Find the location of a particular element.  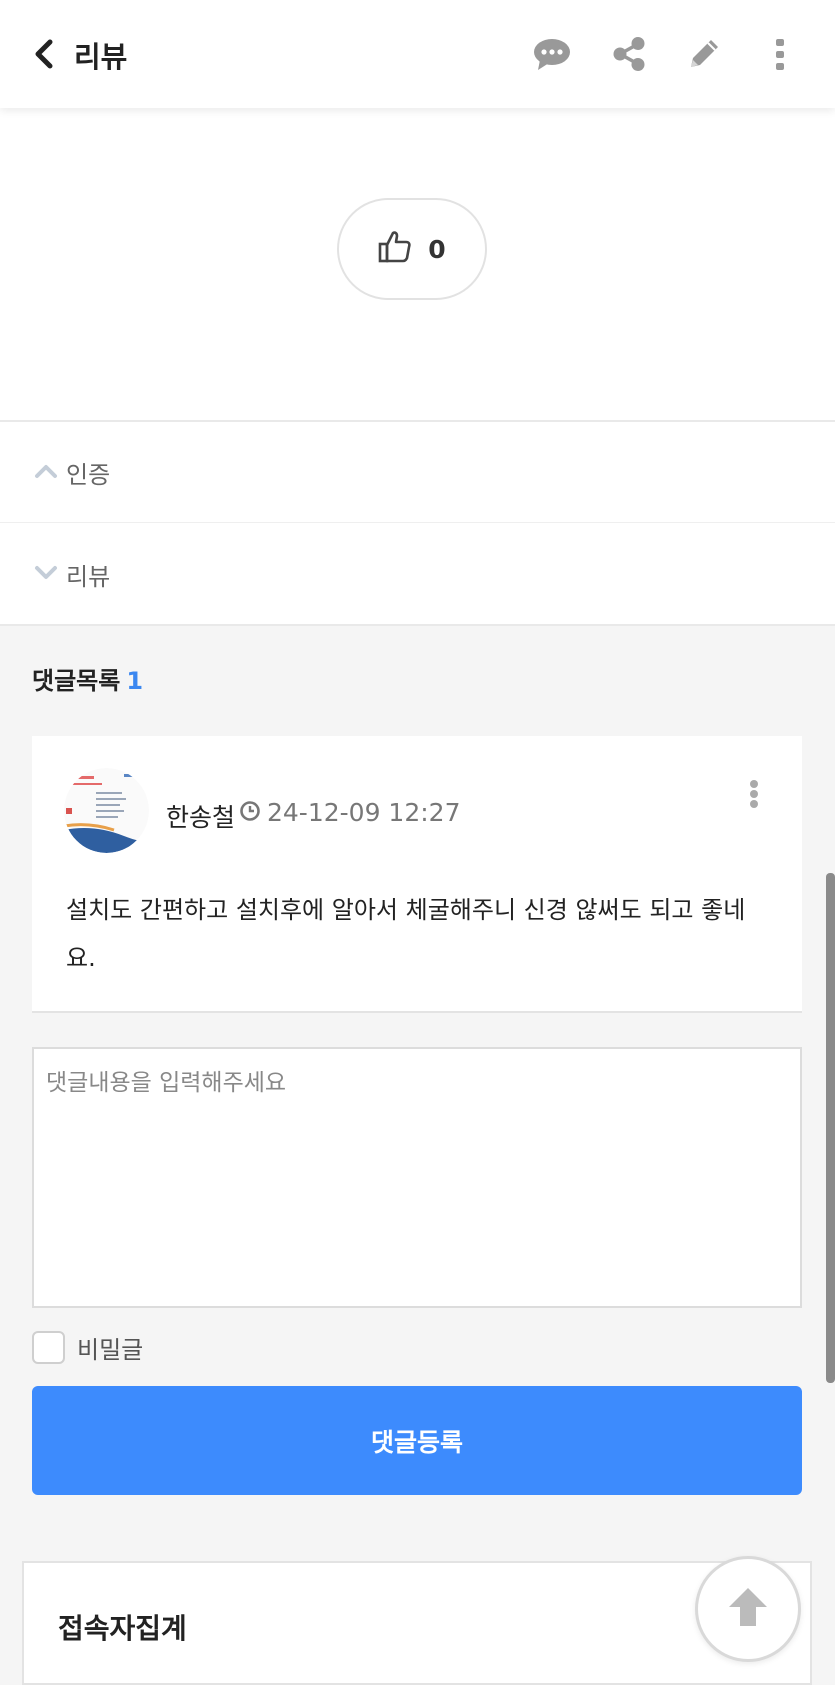

comment-body: 설치도 간편하고 설치후에 알아서 체굴해주니 신경 않써도 되고 좋네요. is located at coordinates (406, 934).